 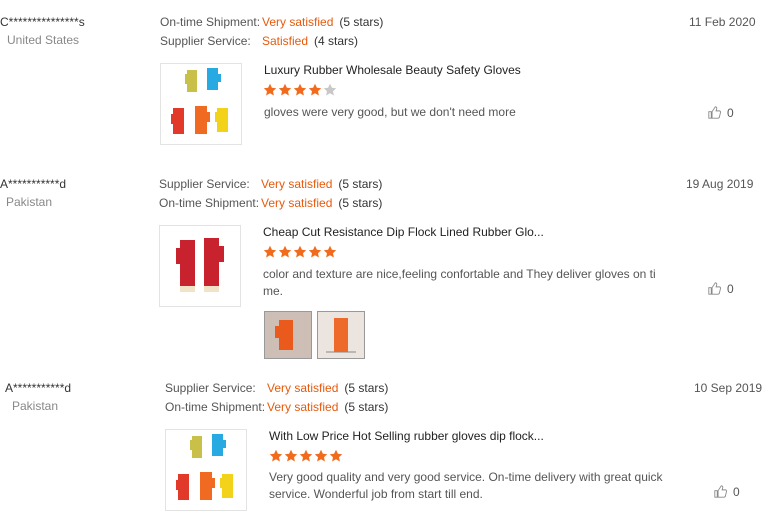 What do you see at coordinates (38, 388) in the screenshot?
I see `reviewer-name: A***********d` at bounding box center [38, 388].